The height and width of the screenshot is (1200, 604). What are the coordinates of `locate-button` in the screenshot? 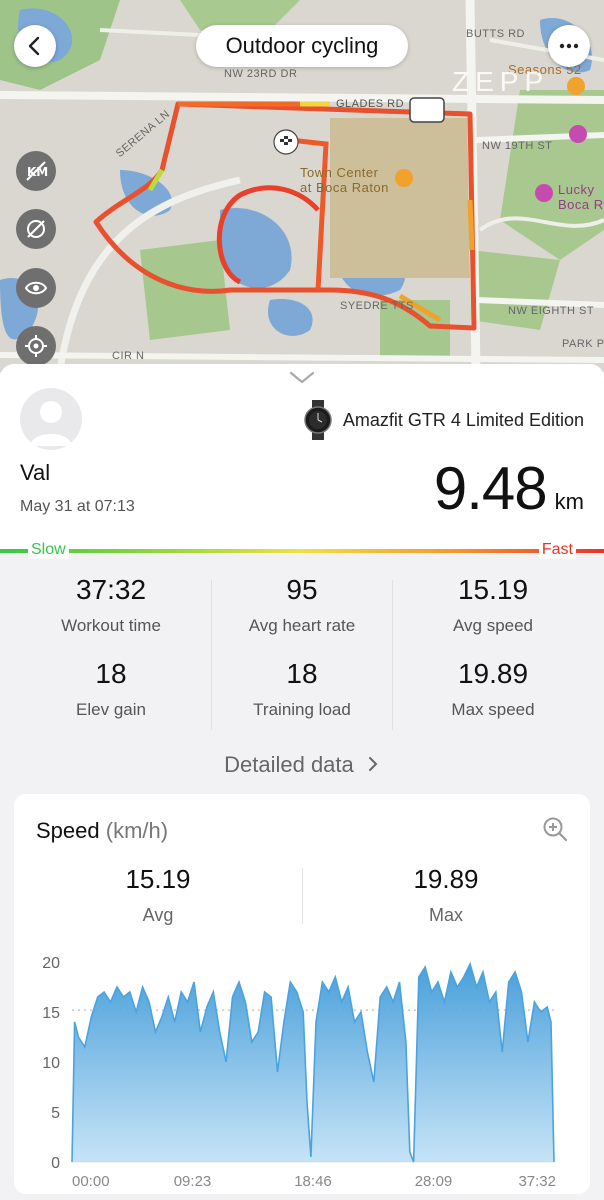 It's located at (36, 346).